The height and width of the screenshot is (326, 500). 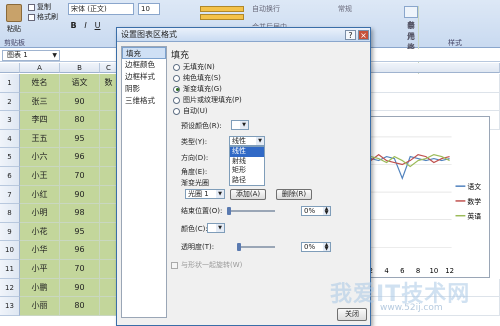 I want to click on nav-item-fill: 填充, so click(x=144, y=53).